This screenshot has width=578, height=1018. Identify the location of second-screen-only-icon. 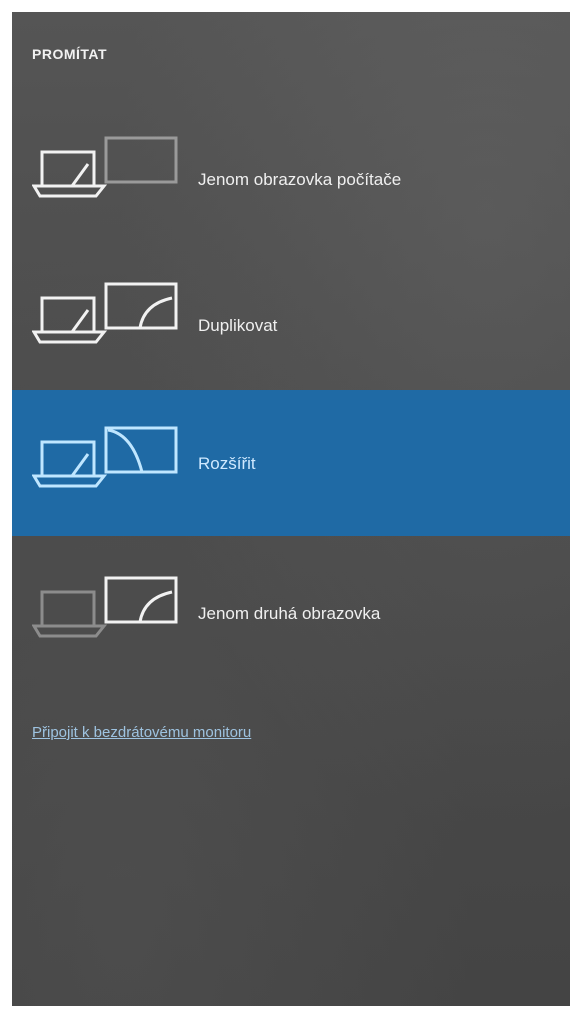
(105, 607).